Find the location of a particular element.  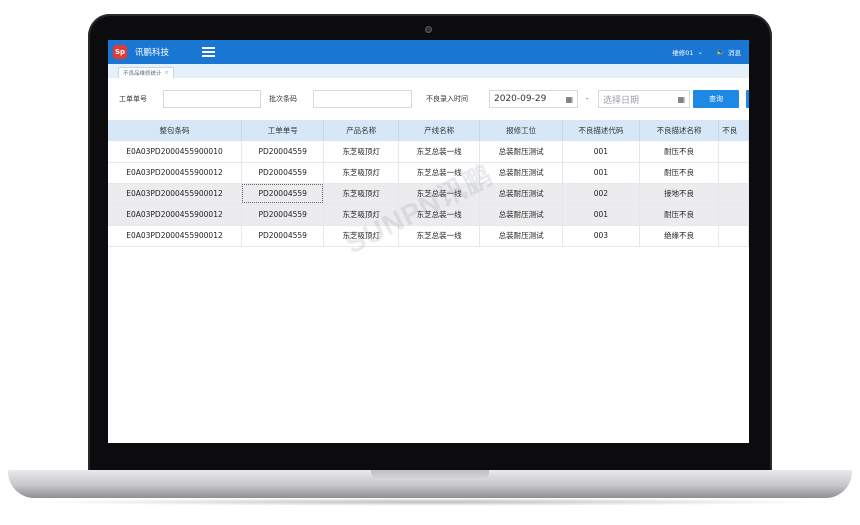

col-header: 整包条码 is located at coordinates (175, 130).